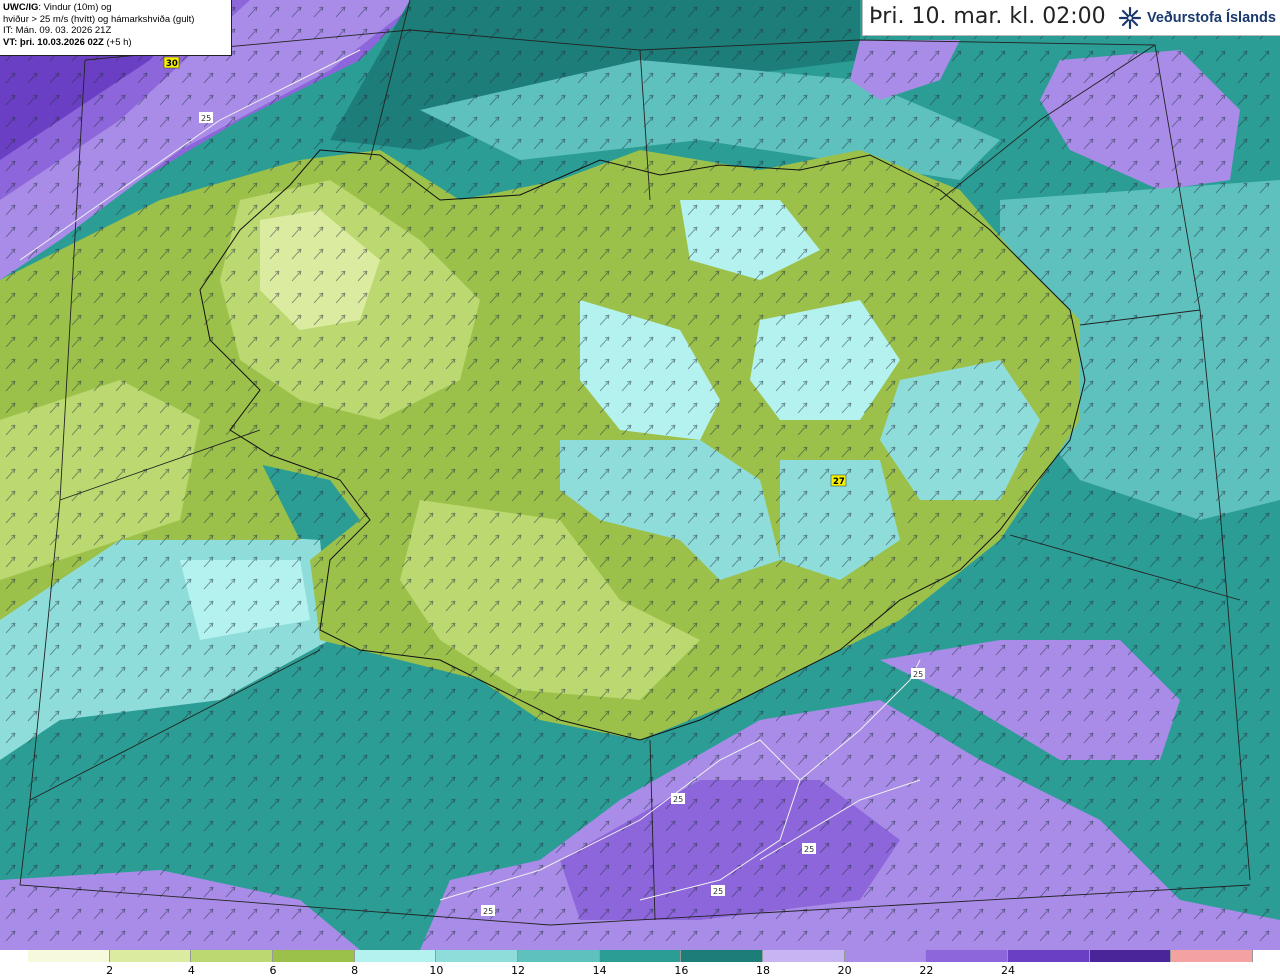 This screenshot has height=978, width=1280. Describe the element at coordinates (1211, 18) in the screenshot. I see `logo-text: Veðurstofa Íslands` at that location.